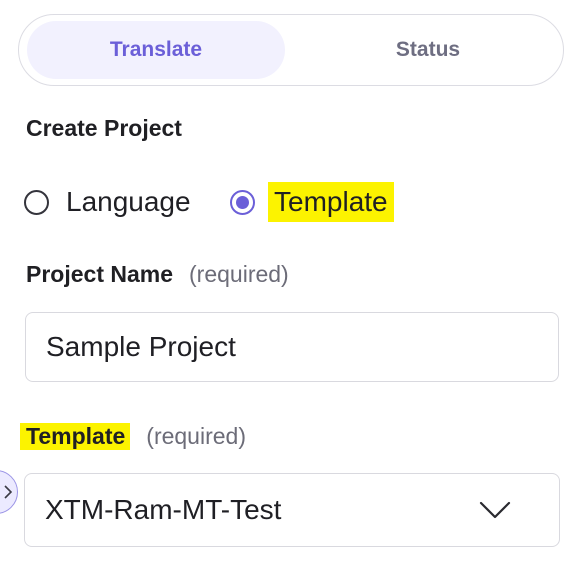 The width and height of the screenshot is (582, 570). I want to click on radio-template: Template, so click(312, 202).